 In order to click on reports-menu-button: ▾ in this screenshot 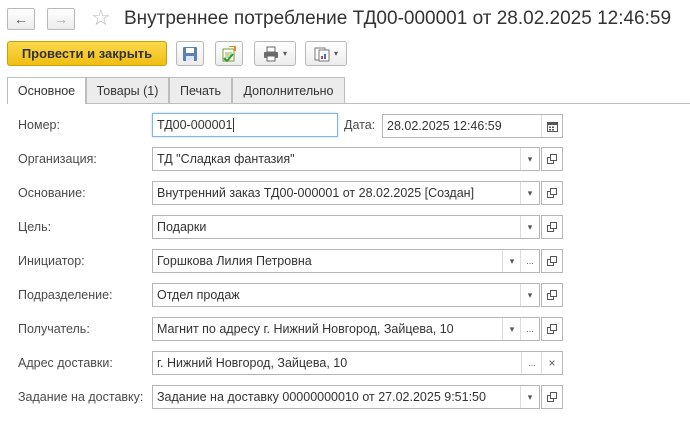, I will do `click(326, 53)`.